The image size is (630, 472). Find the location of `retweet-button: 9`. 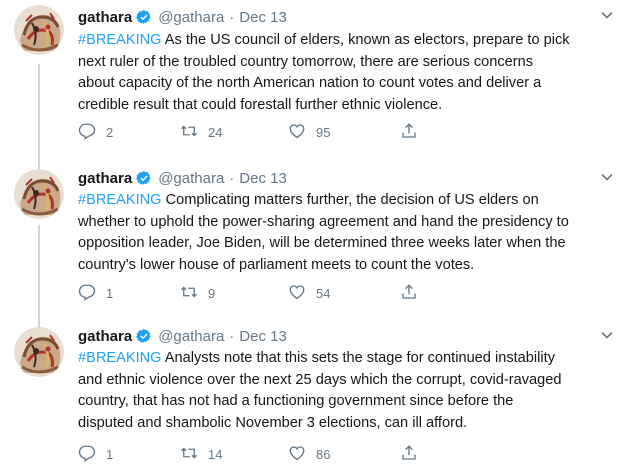

retweet-button: 9 is located at coordinates (197, 293).